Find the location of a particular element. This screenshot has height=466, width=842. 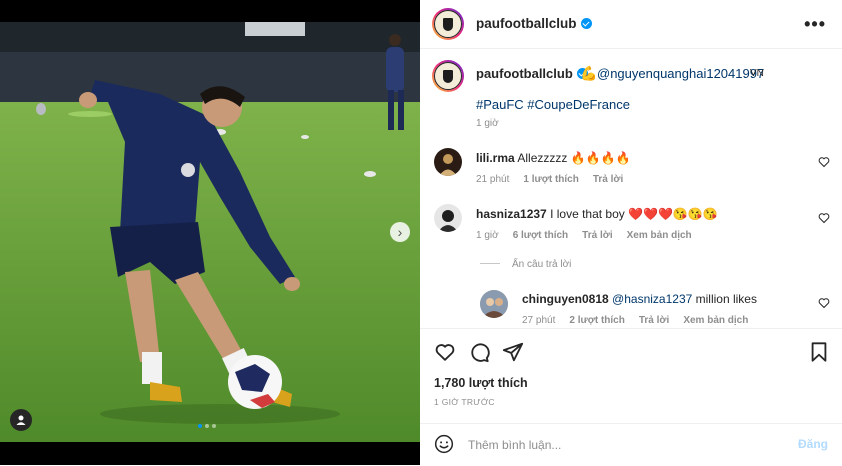

chevron-right-icon: › is located at coordinates (400, 232).